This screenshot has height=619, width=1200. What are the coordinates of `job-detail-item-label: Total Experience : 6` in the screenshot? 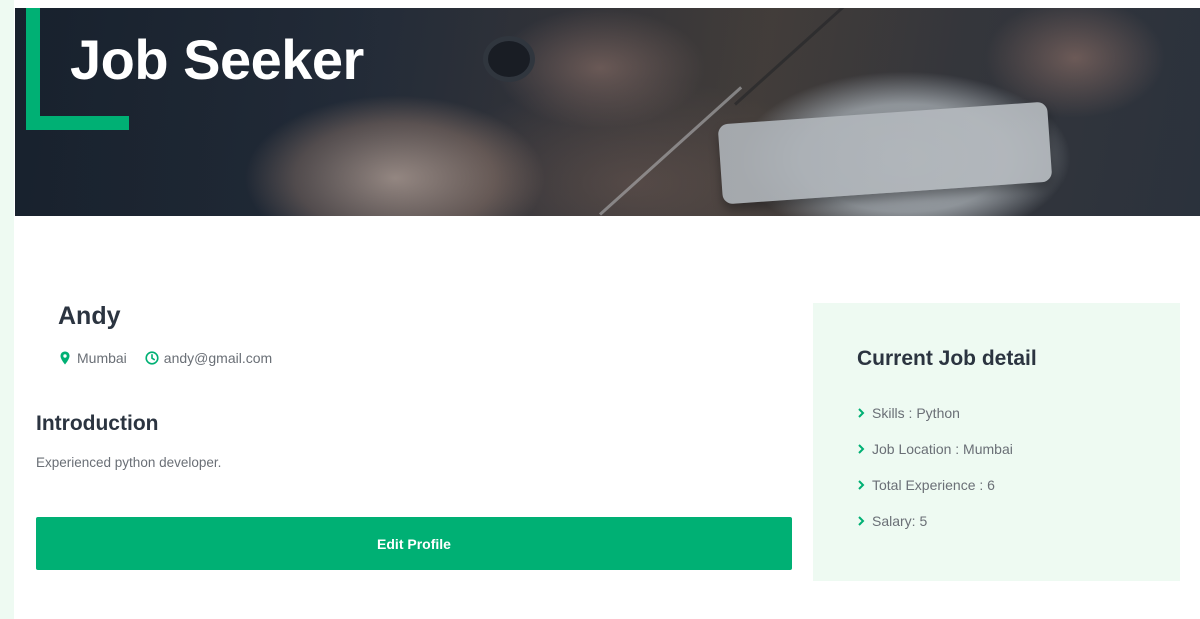 It's located at (933, 485).